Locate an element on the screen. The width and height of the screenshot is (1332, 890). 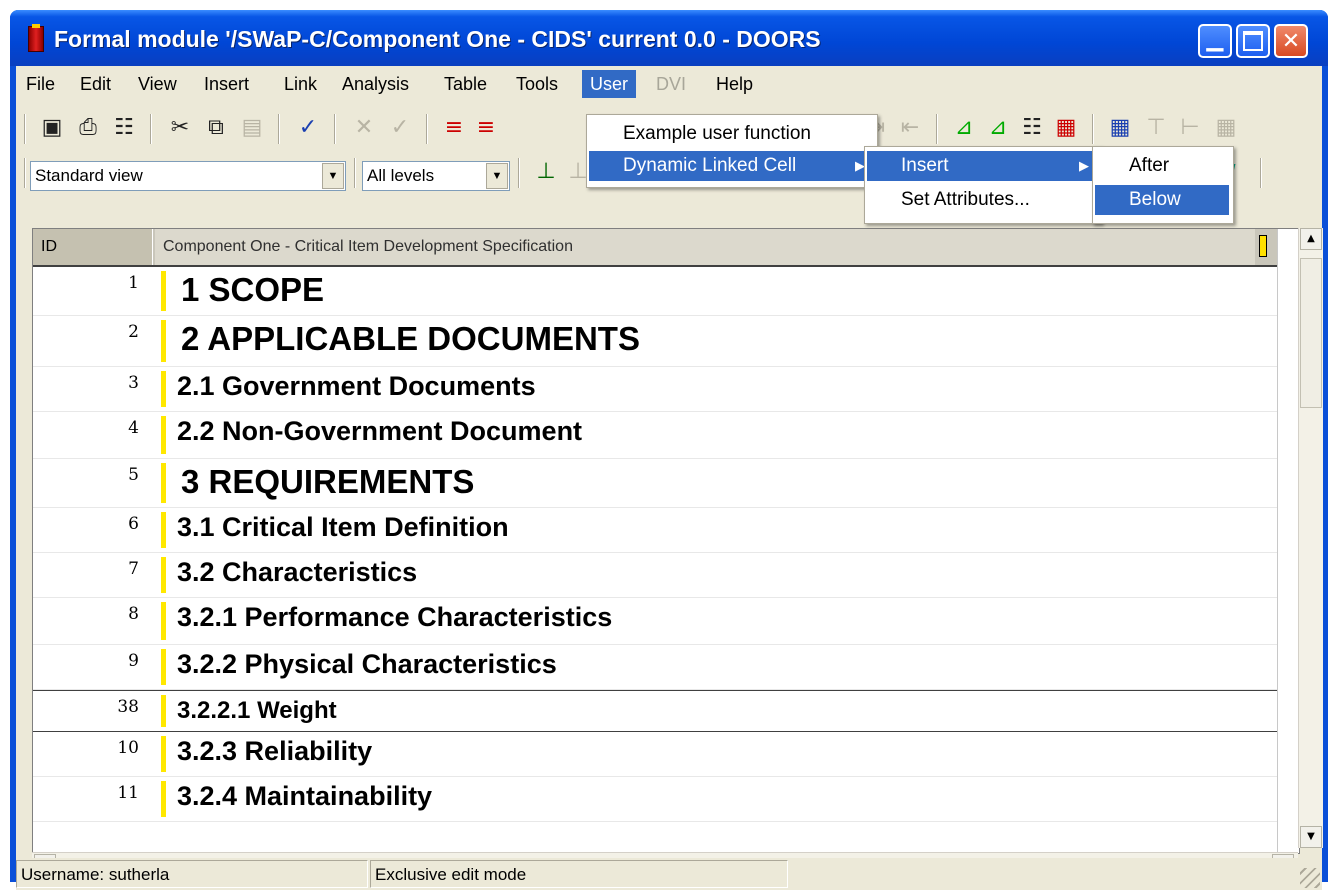
scroll-thumb is located at coordinates (1311, 333).